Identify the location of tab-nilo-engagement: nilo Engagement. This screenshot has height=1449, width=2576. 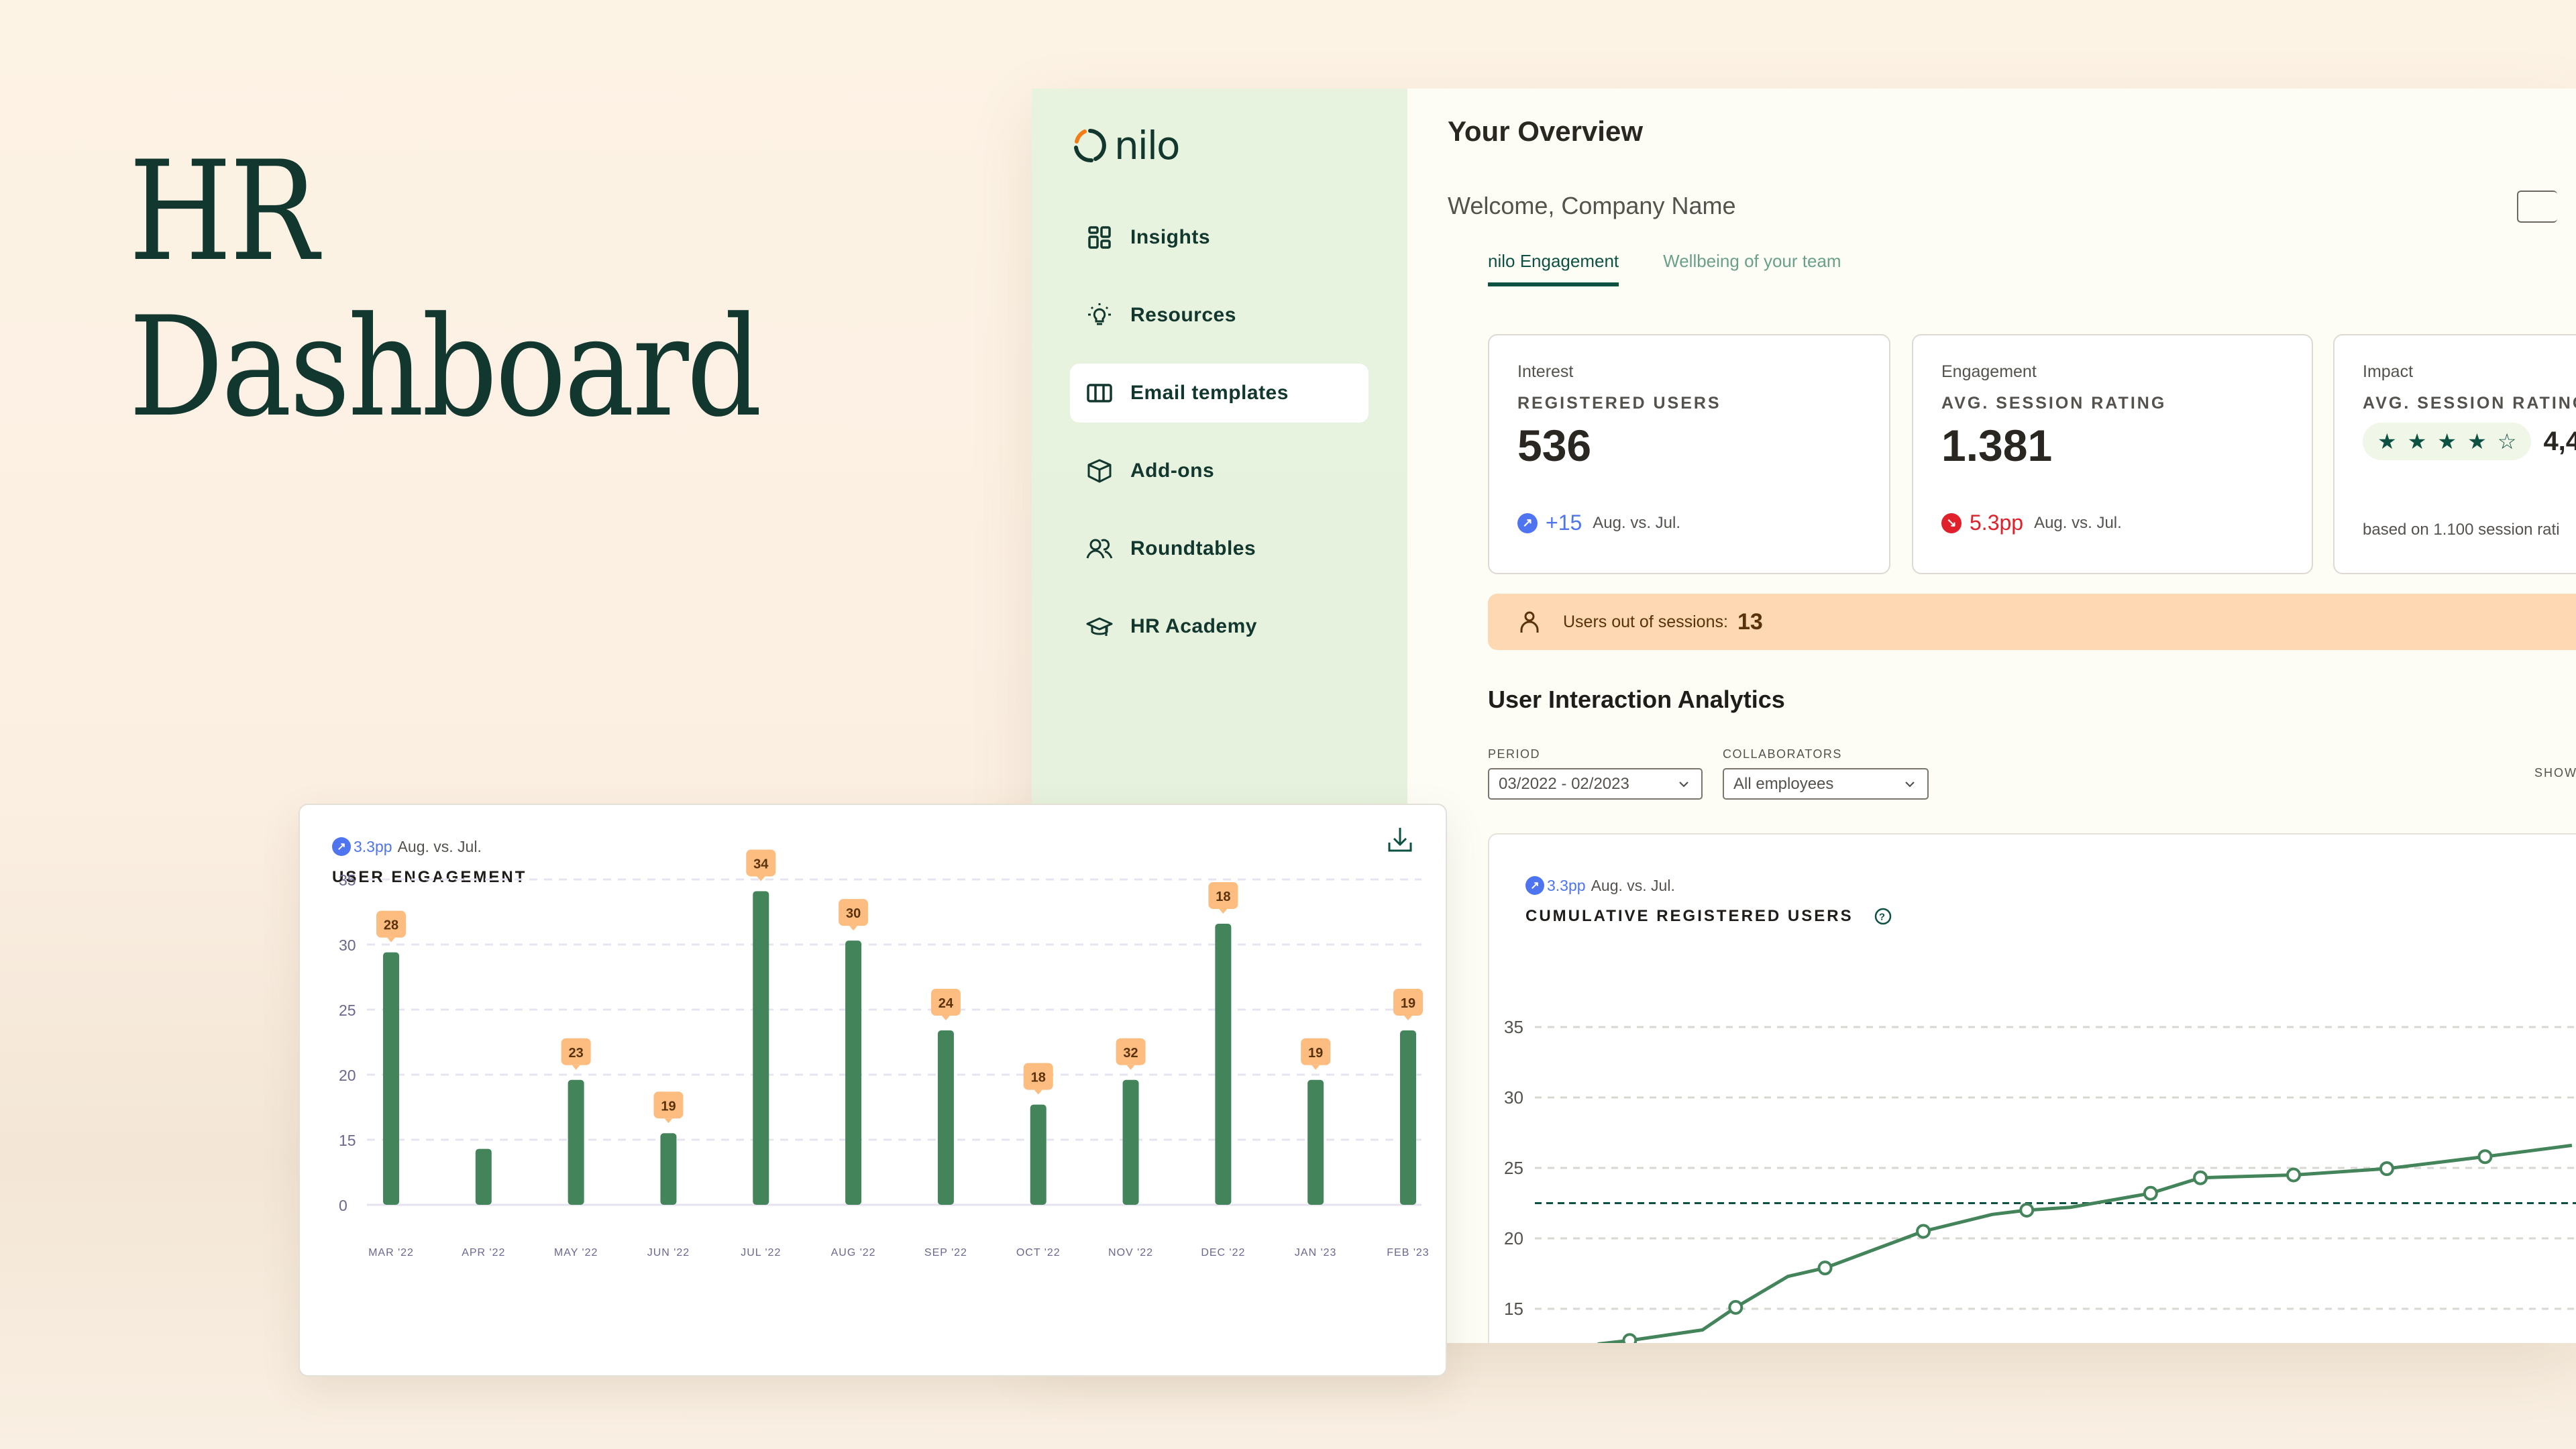
(1553, 268).